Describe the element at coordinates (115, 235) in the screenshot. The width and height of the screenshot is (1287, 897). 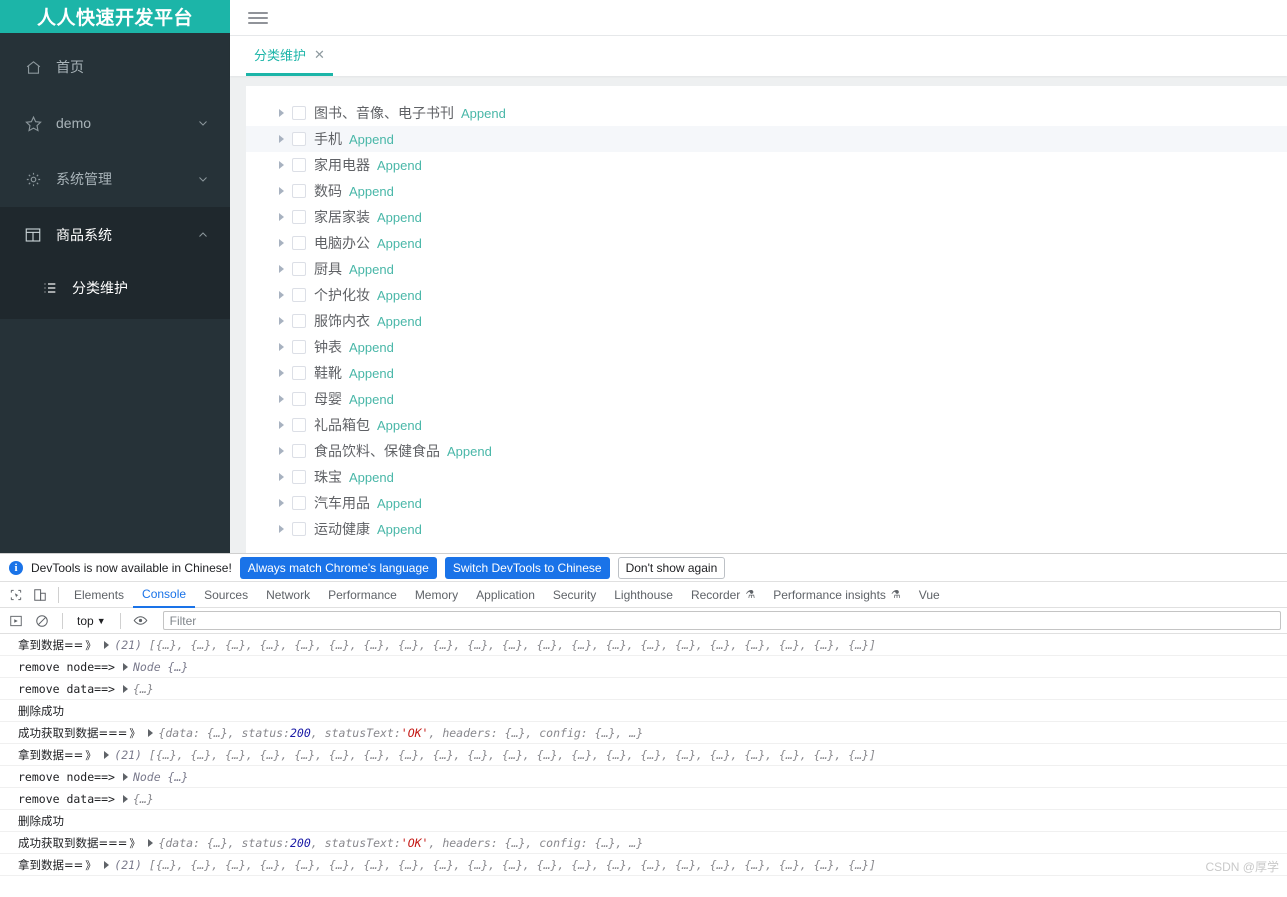
I see `sidebar-item-product: 商品系统` at that location.